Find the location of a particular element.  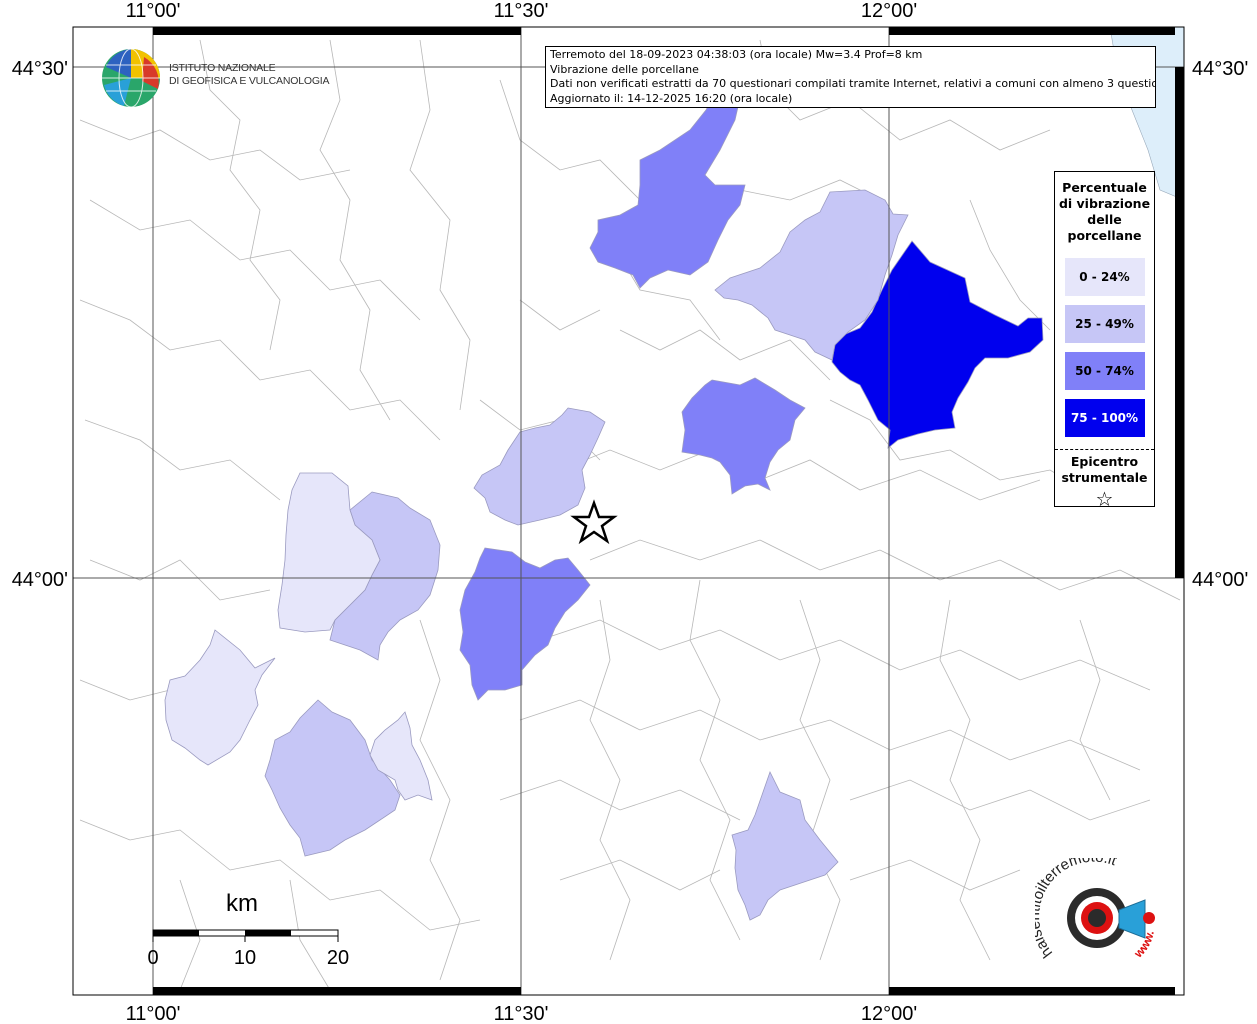

scale-tick-20: 20 is located at coordinates (338, 958).